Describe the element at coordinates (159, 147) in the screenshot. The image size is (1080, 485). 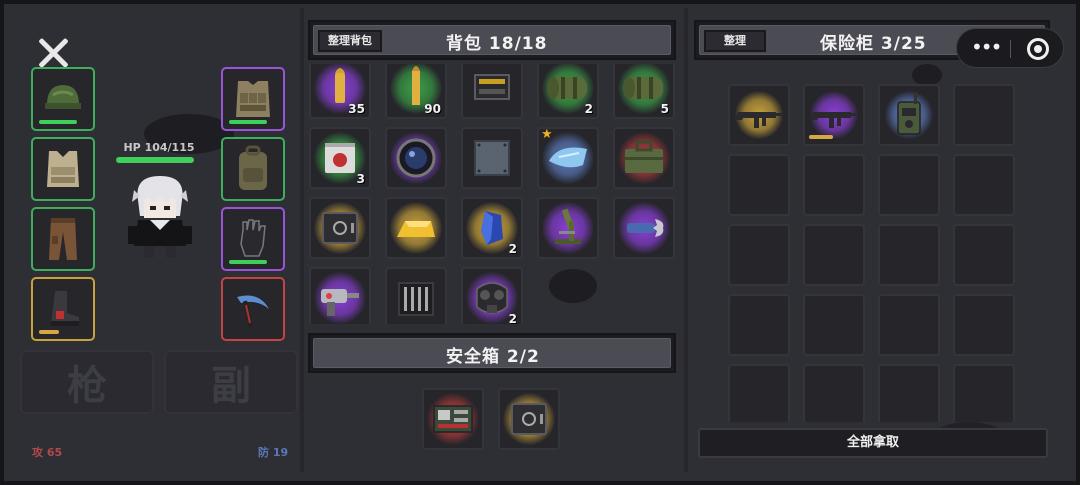
I see `hp-label: HP 104/115` at that location.